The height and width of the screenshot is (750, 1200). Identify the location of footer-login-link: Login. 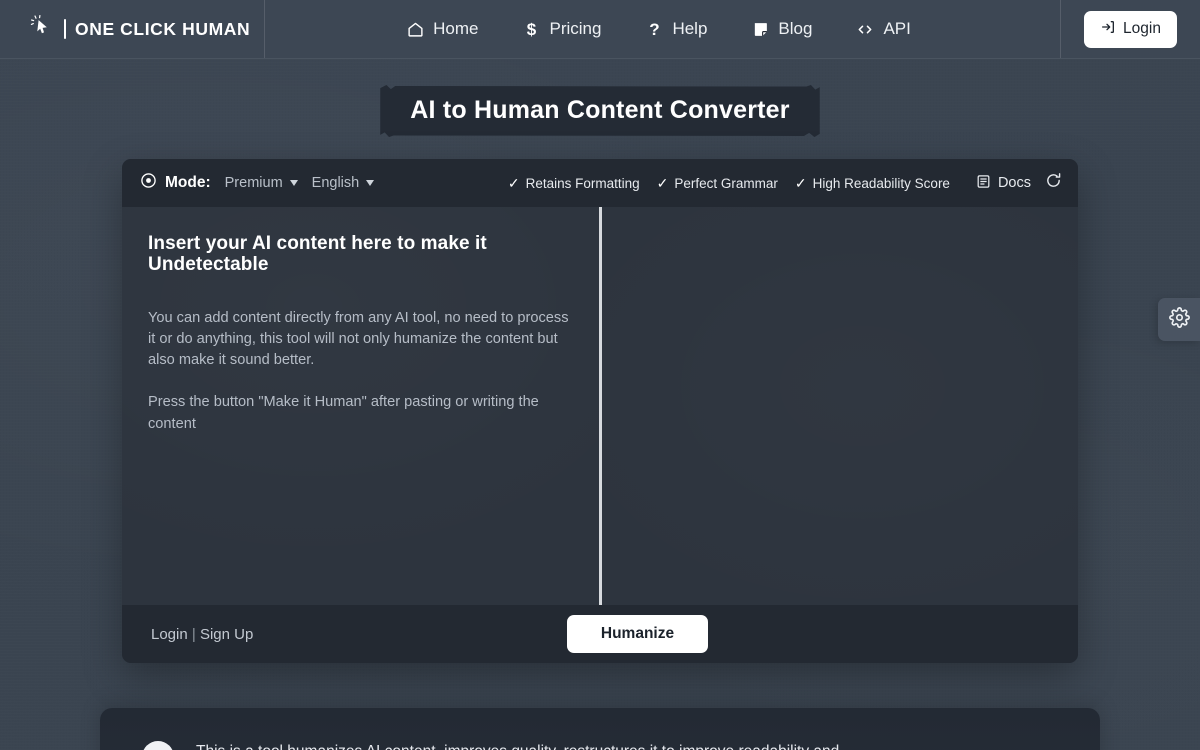
(169, 634).